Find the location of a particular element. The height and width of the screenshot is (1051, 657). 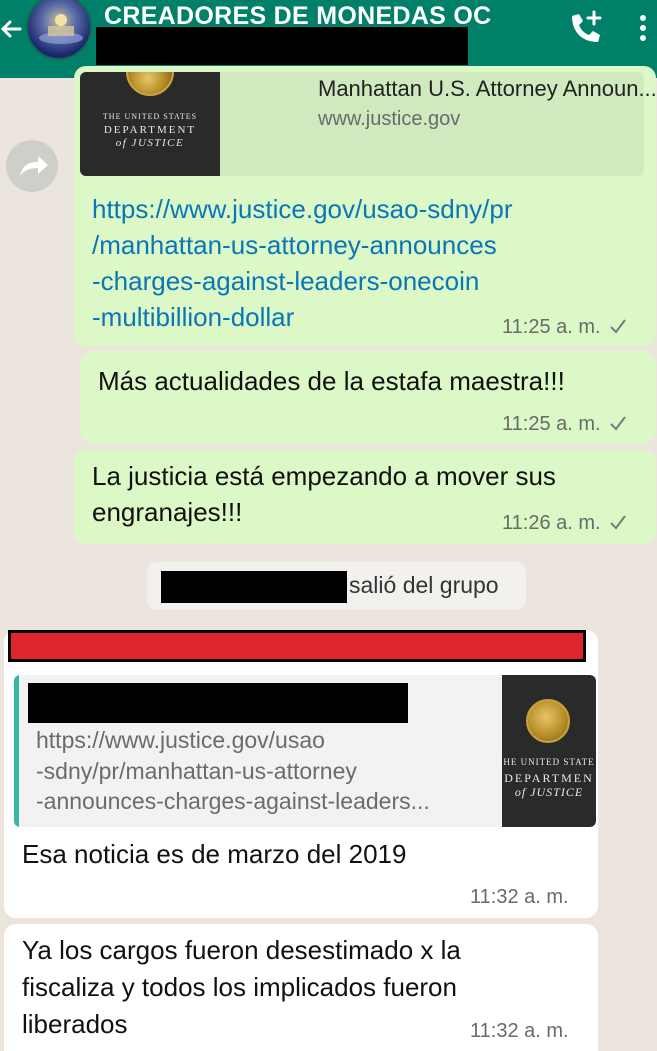

redacted-participants is located at coordinates (282, 46).